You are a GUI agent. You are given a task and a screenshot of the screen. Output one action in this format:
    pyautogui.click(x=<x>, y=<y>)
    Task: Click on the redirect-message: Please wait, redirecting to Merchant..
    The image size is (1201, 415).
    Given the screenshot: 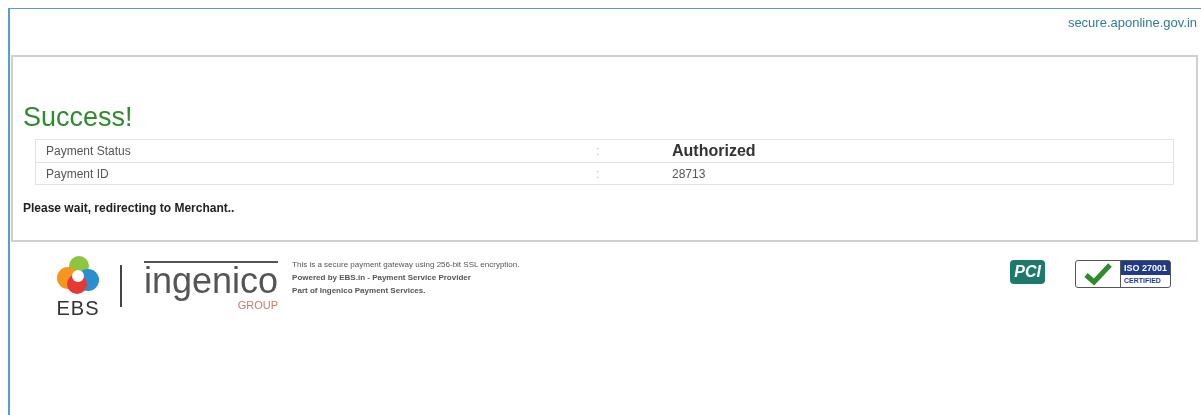 What is the action you would take?
    pyautogui.click(x=129, y=208)
    